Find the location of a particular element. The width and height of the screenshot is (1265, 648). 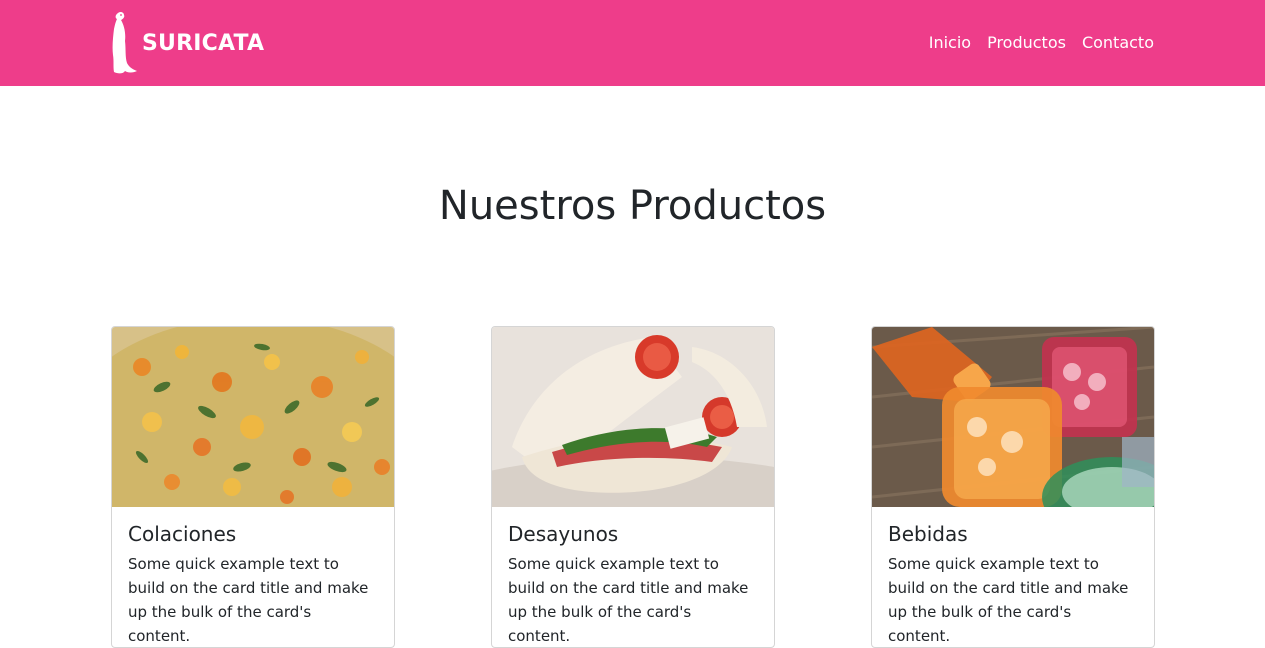

nav-link-inicio: Inicio is located at coordinates (950, 43).